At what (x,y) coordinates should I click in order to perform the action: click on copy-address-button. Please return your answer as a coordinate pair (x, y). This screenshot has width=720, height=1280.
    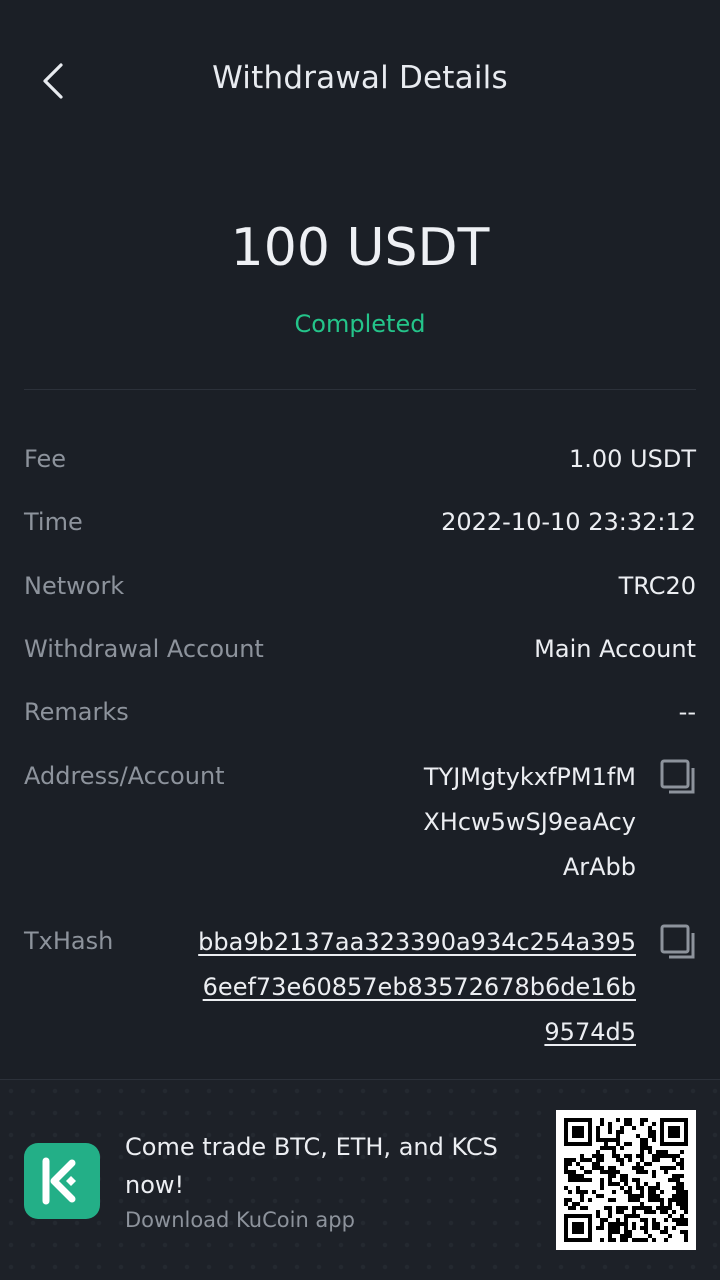
    Looking at the image, I should click on (678, 777).